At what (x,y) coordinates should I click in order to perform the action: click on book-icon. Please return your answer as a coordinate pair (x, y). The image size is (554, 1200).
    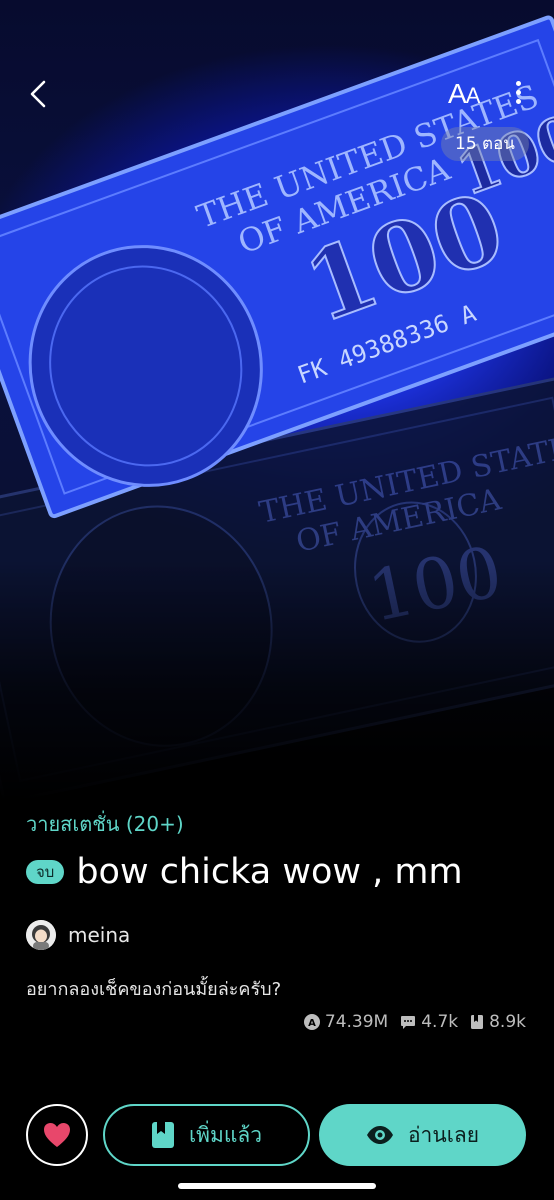
    Looking at the image, I should click on (477, 1022).